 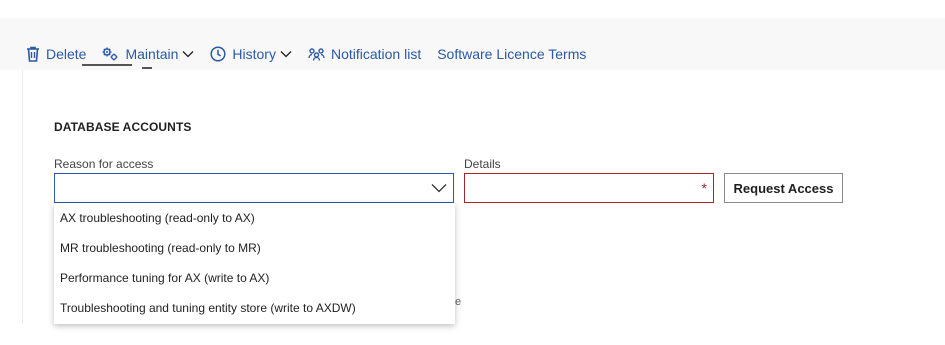 I want to click on delete-button: Delete, so click(x=56, y=54).